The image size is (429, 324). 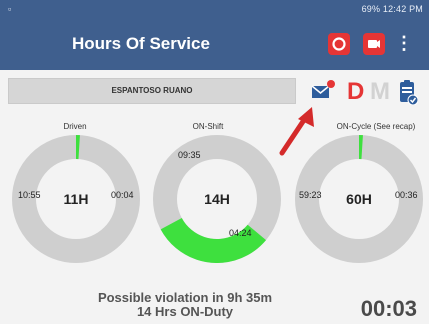 I want to click on d-status-label: D, so click(x=355, y=92).